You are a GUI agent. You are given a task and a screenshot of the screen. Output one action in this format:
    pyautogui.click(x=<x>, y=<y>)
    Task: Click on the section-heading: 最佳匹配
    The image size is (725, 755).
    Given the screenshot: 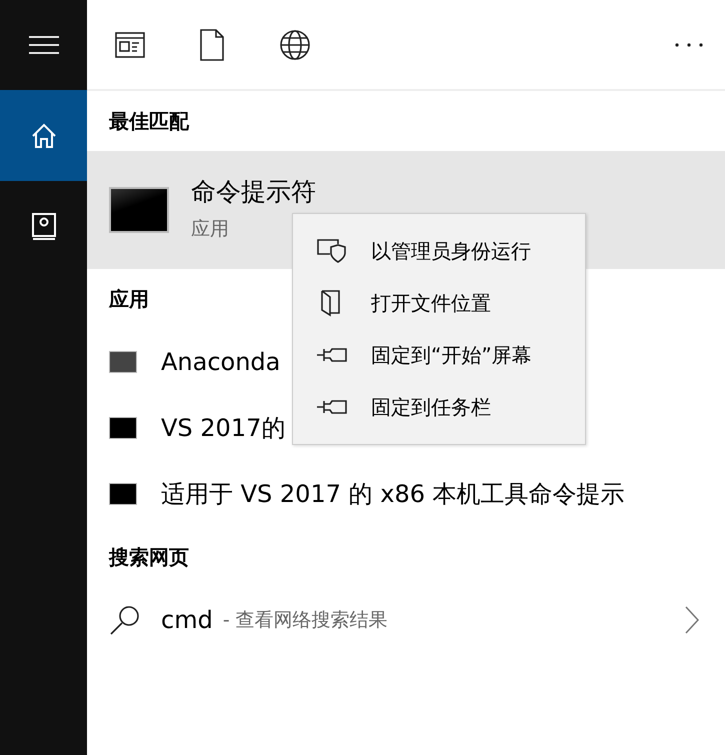 What is the action you would take?
    pyautogui.click(x=149, y=121)
    